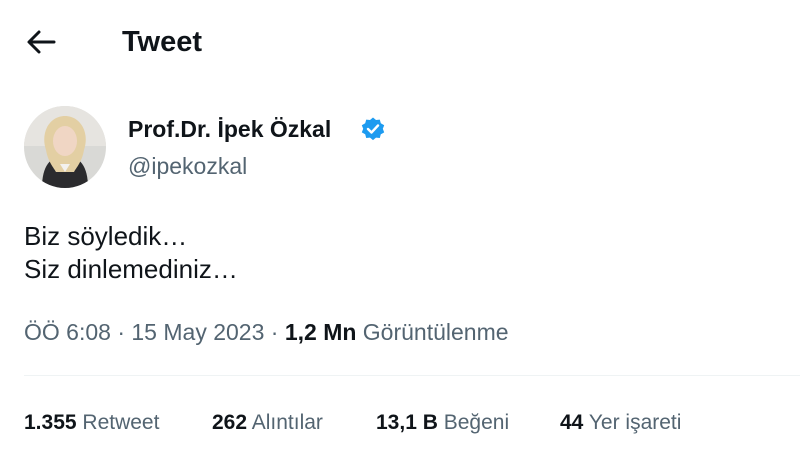  What do you see at coordinates (320, 332) in the screenshot?
I see `views-count: 1,2 Mn` at bounding box center [320, 332].